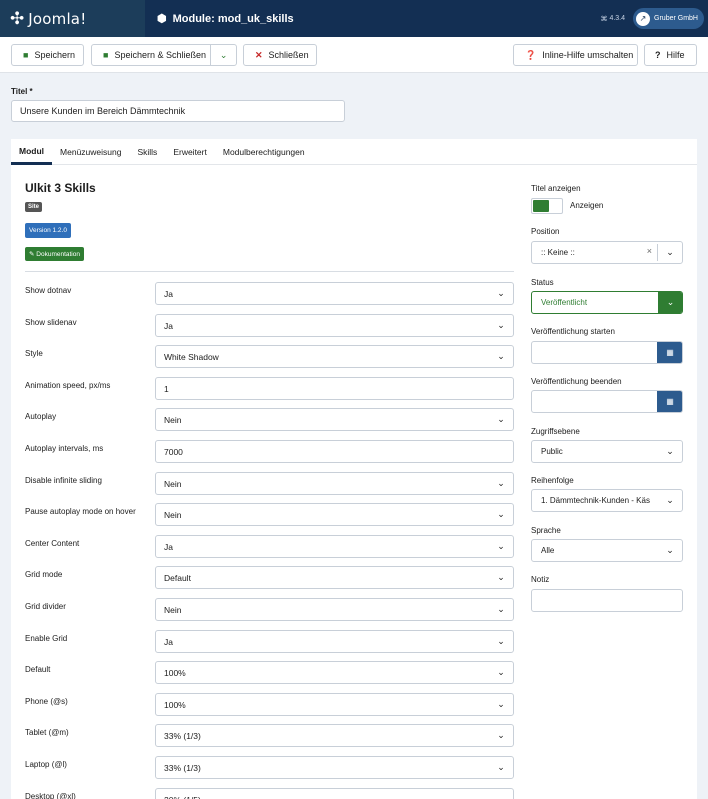 The height and width of the screenshot is (799, 708). Describe the element at coordinates (32, 254) in the screenshot. I see `edit-icon: ✎` at that location.